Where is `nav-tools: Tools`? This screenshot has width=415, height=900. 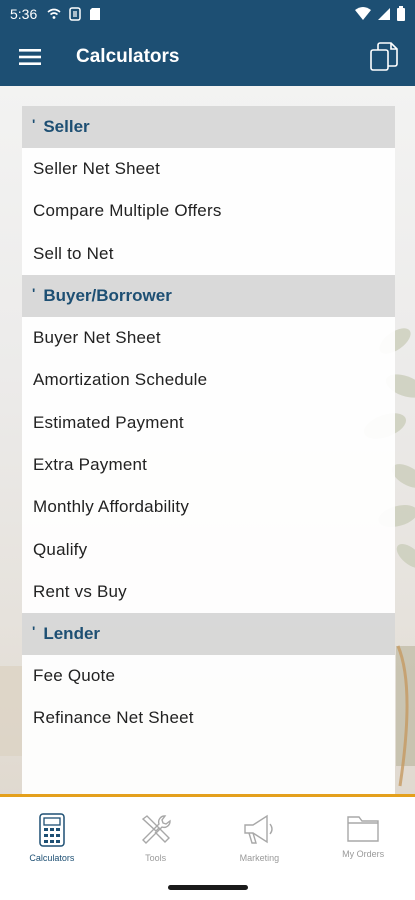 nav-tools: Tools is located at coordinates (156, 836).